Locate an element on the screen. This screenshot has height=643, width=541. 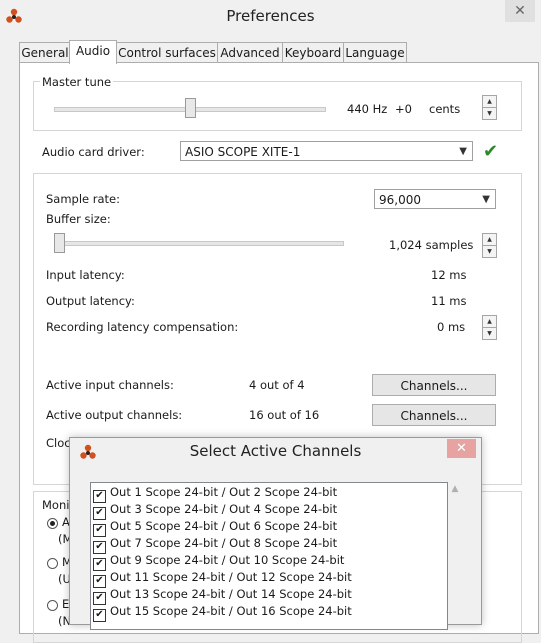
sample-rate-select: 96,000 ▼ is located at coordinates (435, 199).